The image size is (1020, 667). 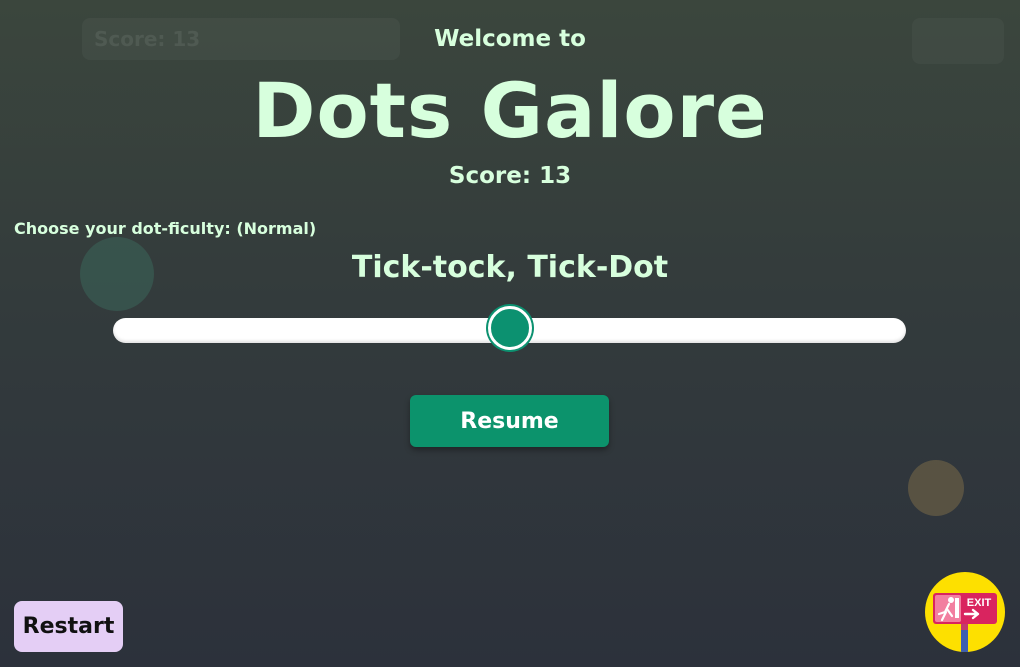 What do you see at coordinates (979, 603) in the screenshot?
I see `exit-sign-text: EXIT` at bounding box center [979, 603].